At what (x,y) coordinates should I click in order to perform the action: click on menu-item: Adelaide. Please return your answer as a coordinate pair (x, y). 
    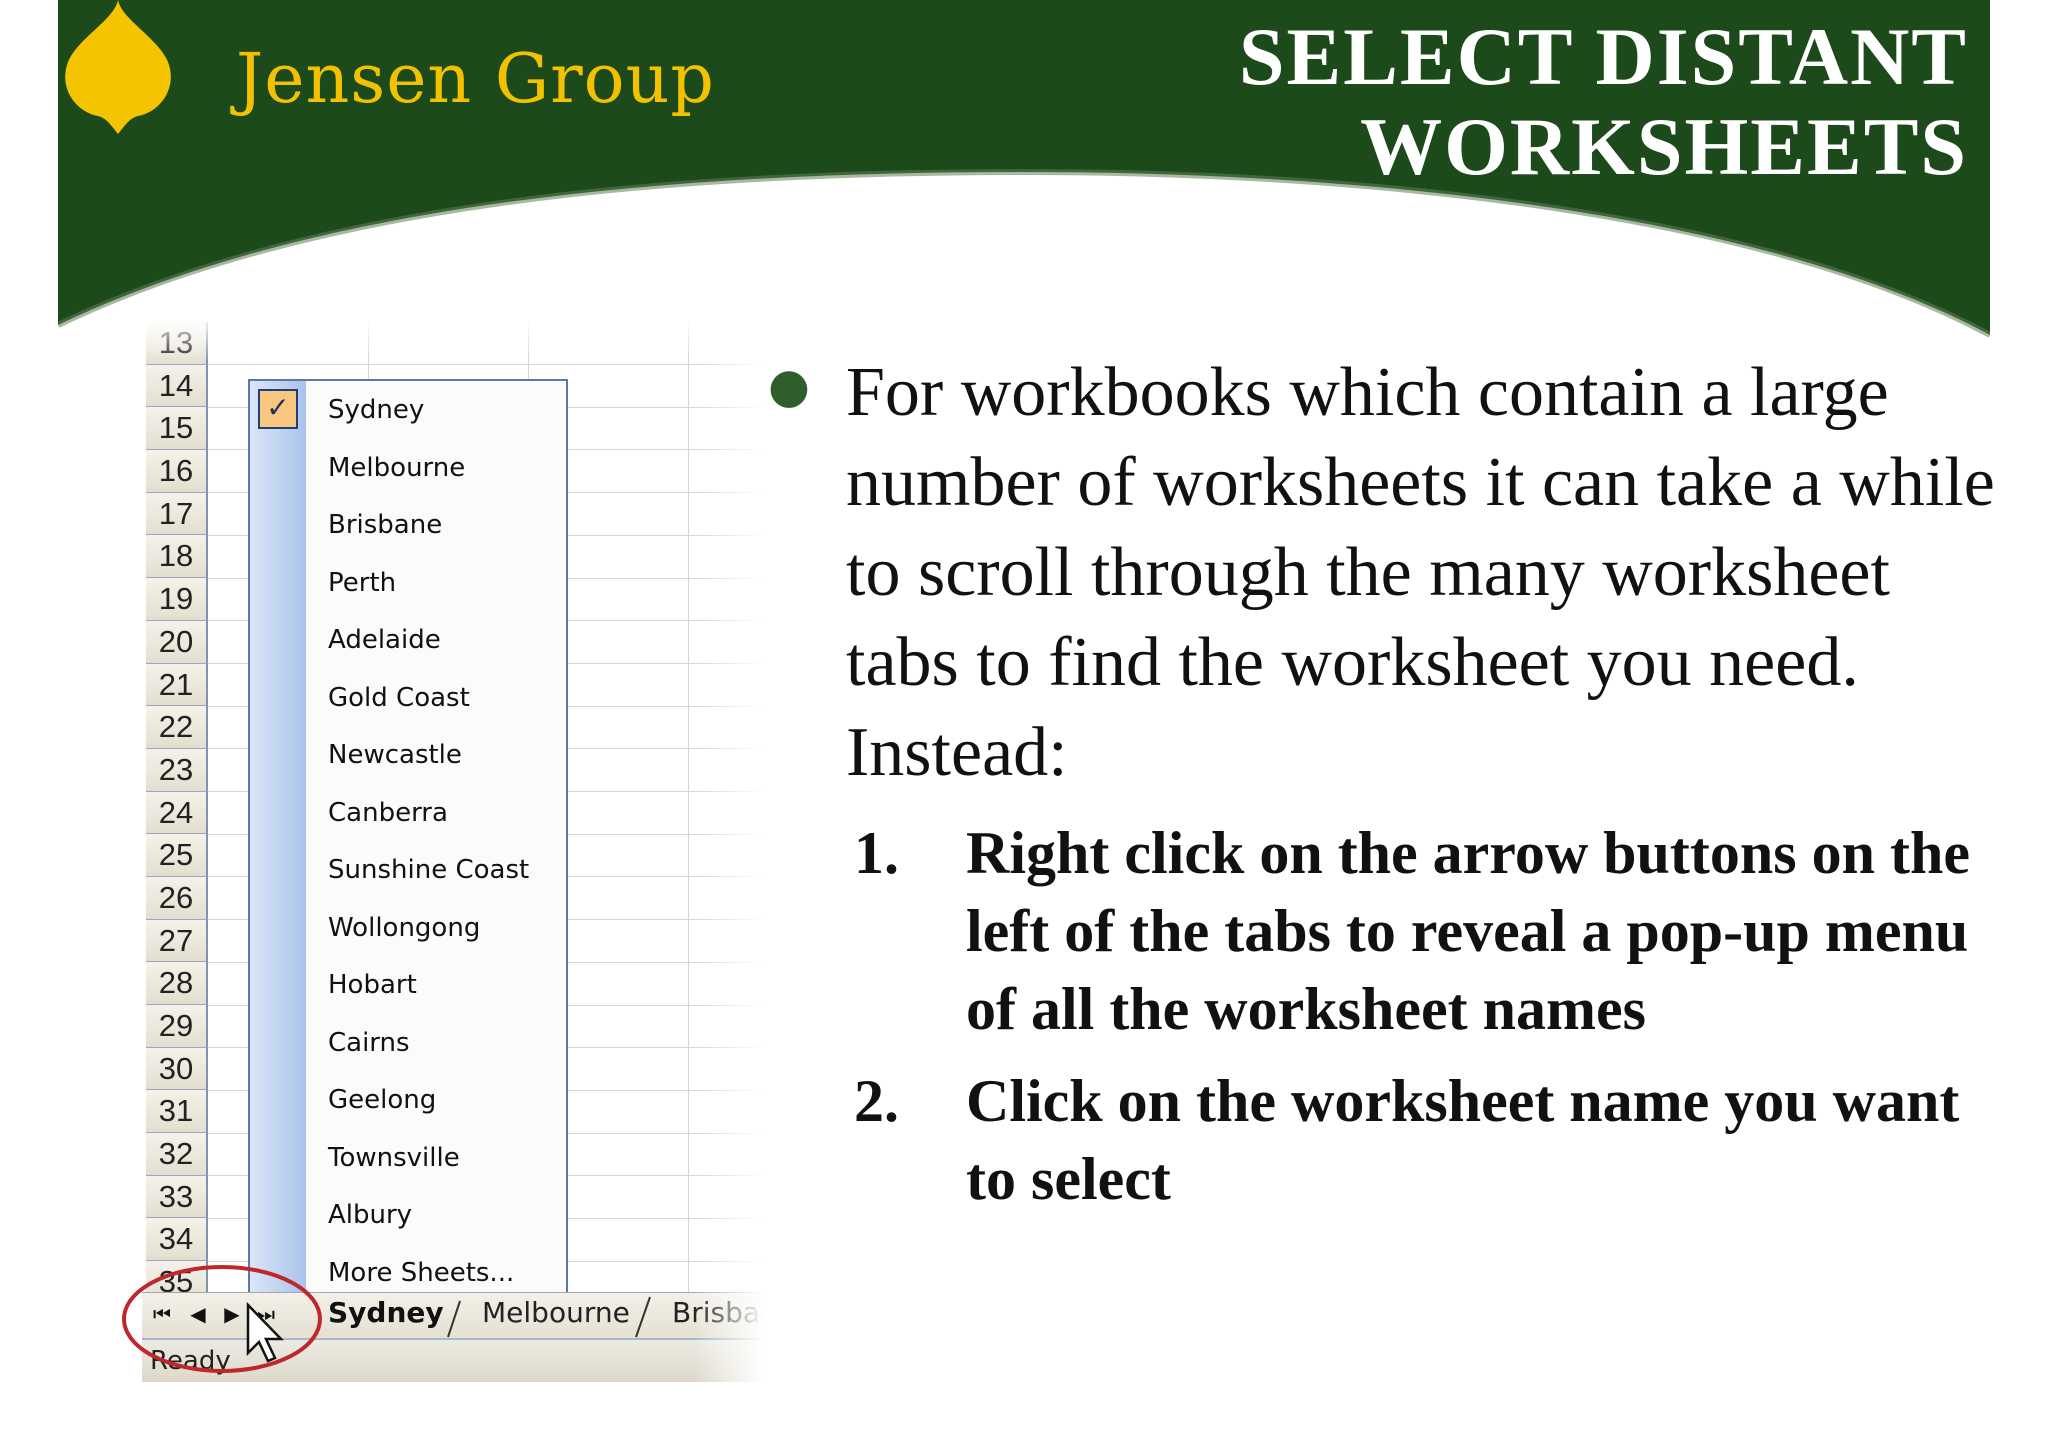
    Looking at the image, I should click on (408, 642).